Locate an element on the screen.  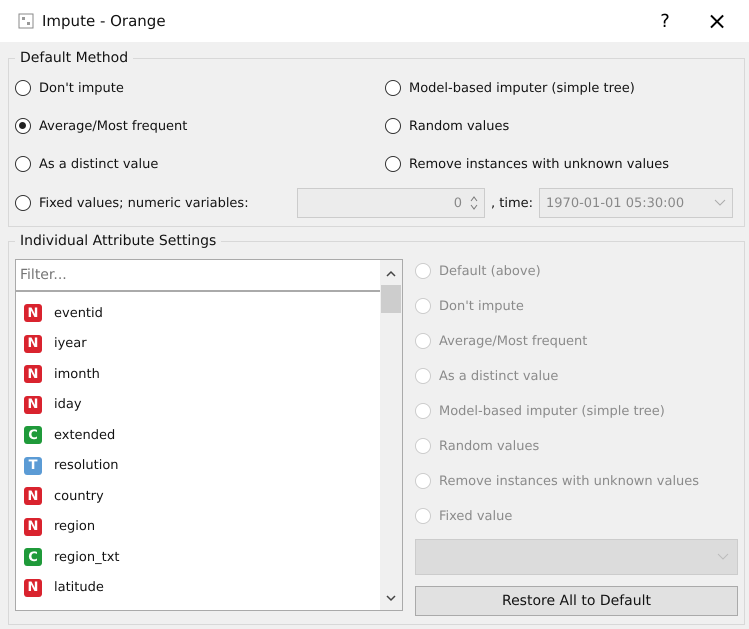
attribute-item: N imonth is located at coordinates (202, 374).